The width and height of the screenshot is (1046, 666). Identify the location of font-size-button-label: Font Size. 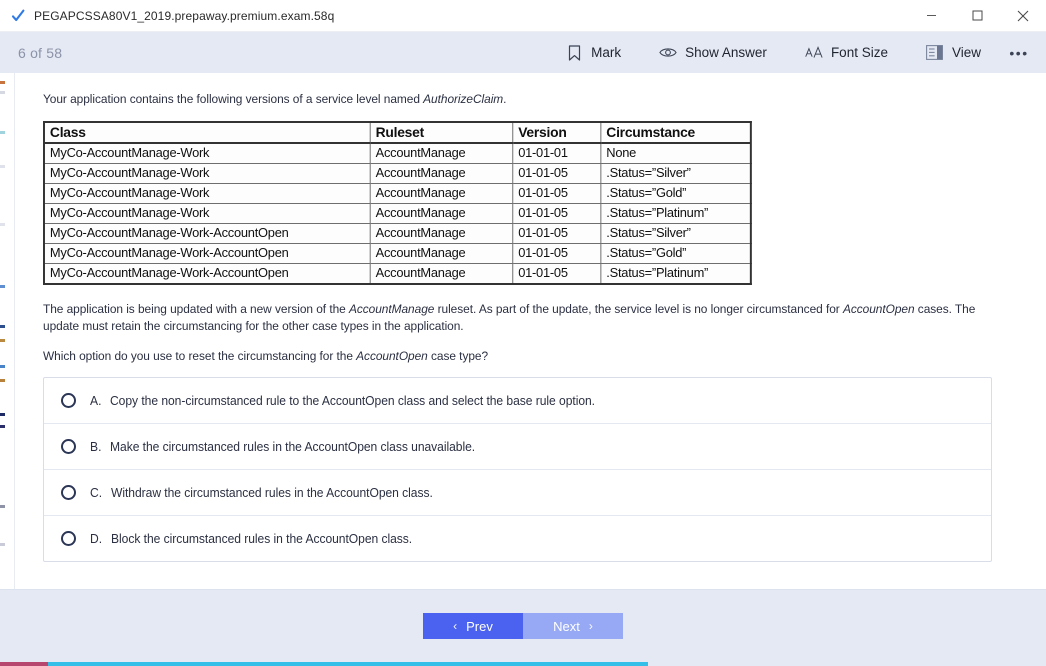
(859, 52).